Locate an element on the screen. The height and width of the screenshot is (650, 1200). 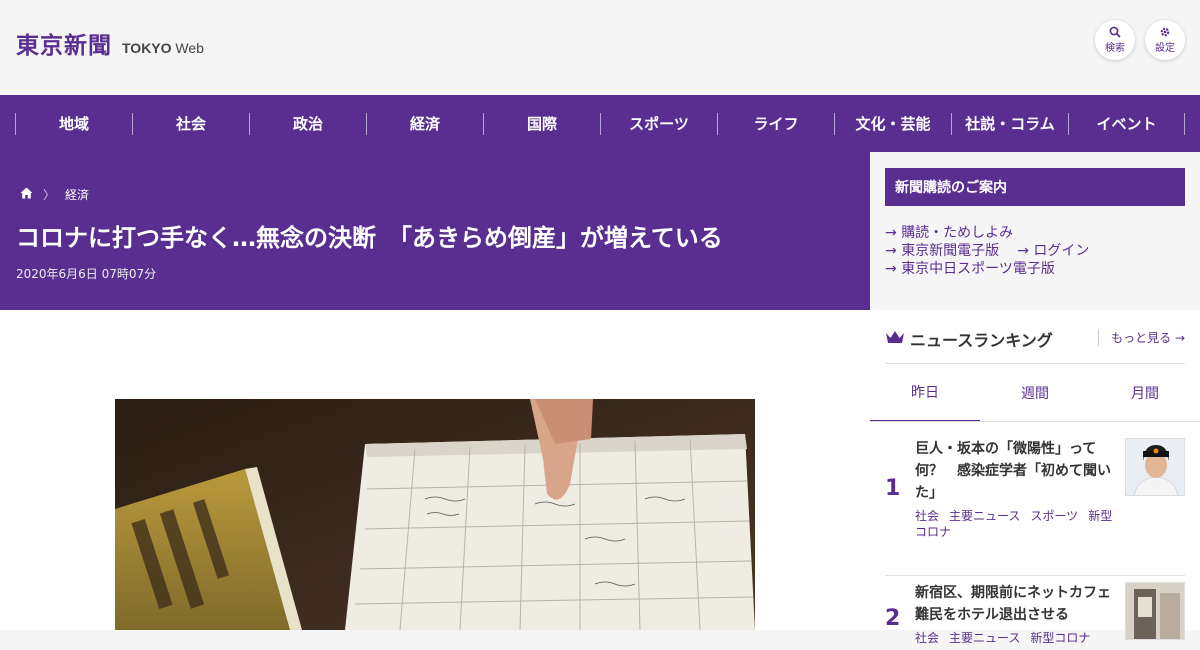
logo-sub-bold: TOKYO is located at coordinates (147, 48).